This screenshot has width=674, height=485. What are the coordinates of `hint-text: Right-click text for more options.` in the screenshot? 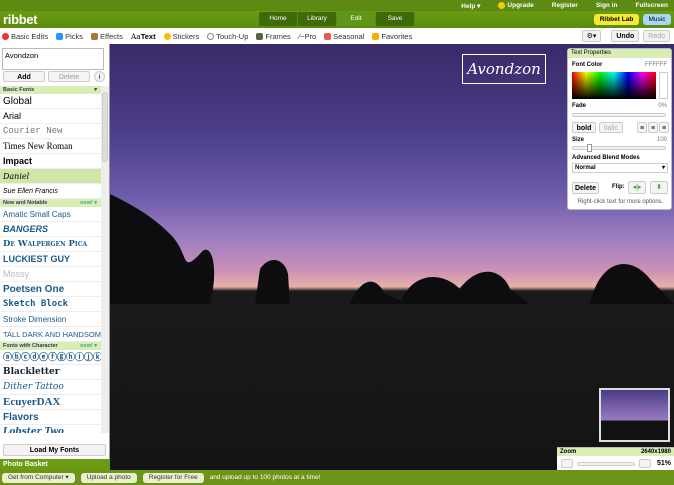 It's located at (620, 202).